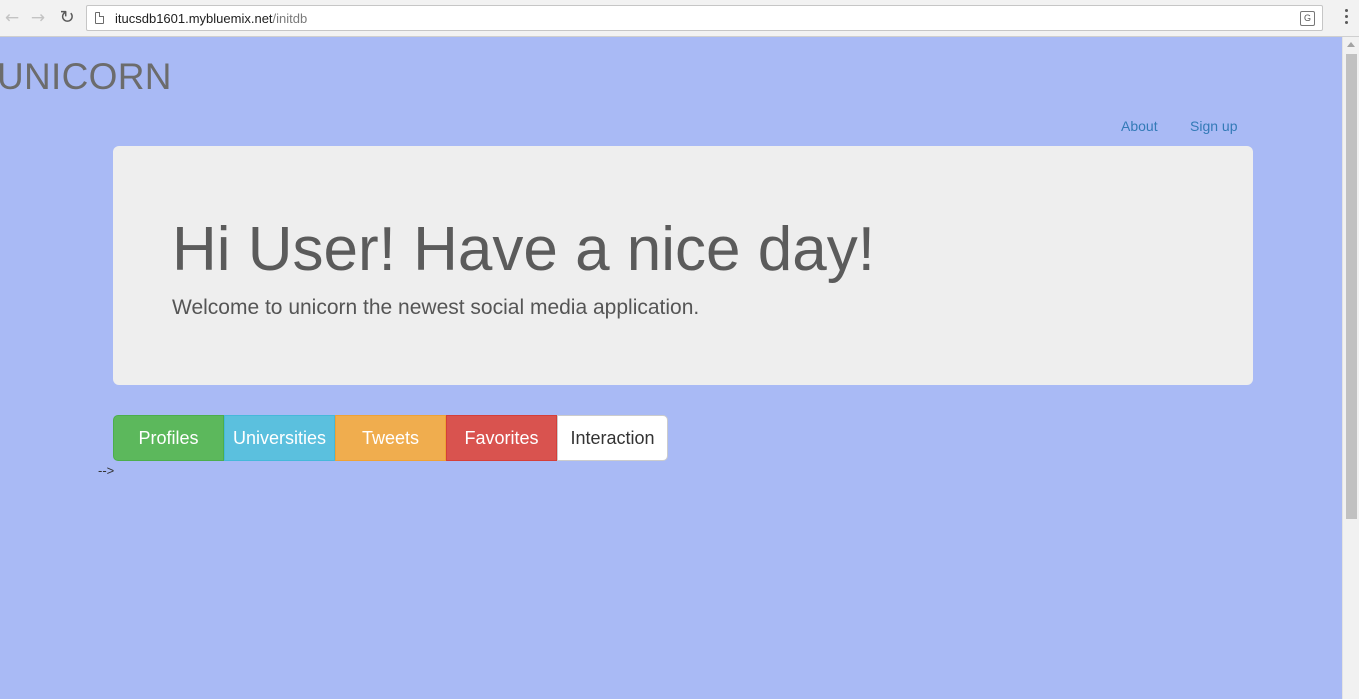 This screenshot has height=699, width=1359. Describe the element at coordinates (612, 438) in the screenshot. I see `interaction-button: Interaction` at that location.